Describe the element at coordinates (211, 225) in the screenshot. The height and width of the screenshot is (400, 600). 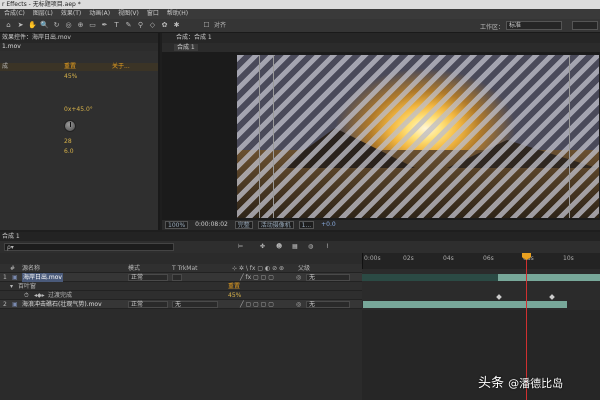
I see `timecode-display: 0:00:08:02` at that location.